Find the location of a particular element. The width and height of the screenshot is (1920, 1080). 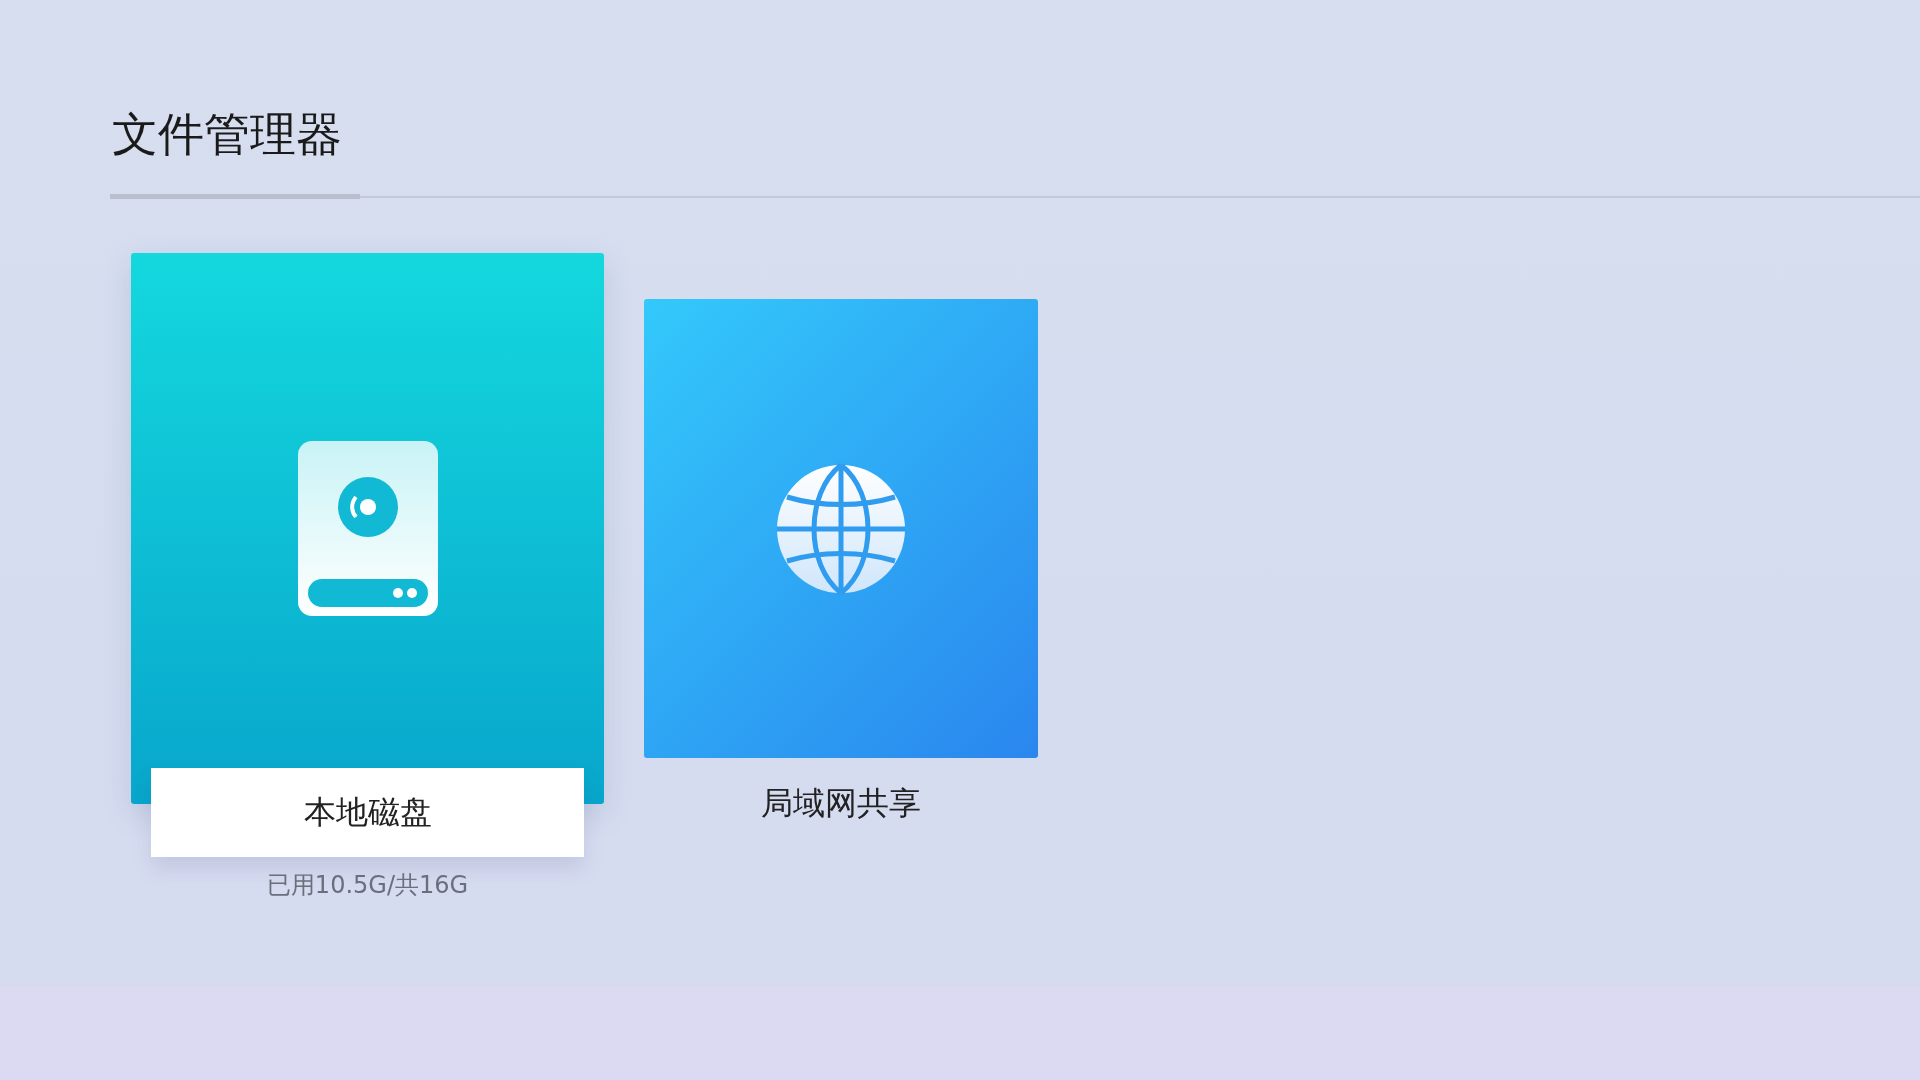

network-share-tile is located at coordinates (841, 528).